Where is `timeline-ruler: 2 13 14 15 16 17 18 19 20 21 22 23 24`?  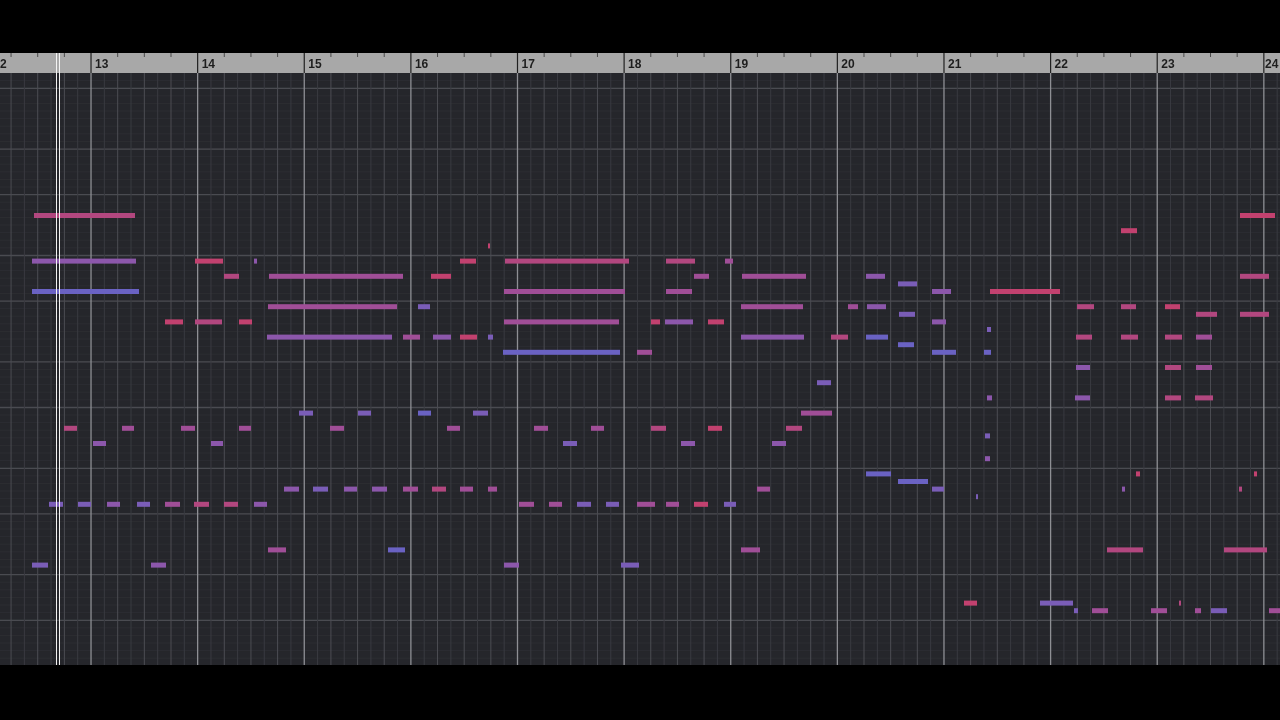
timeline-ruler: 2 13 14 15 16 17 18 19 20 21 22 23 24 is located at coordinates (640, 63).